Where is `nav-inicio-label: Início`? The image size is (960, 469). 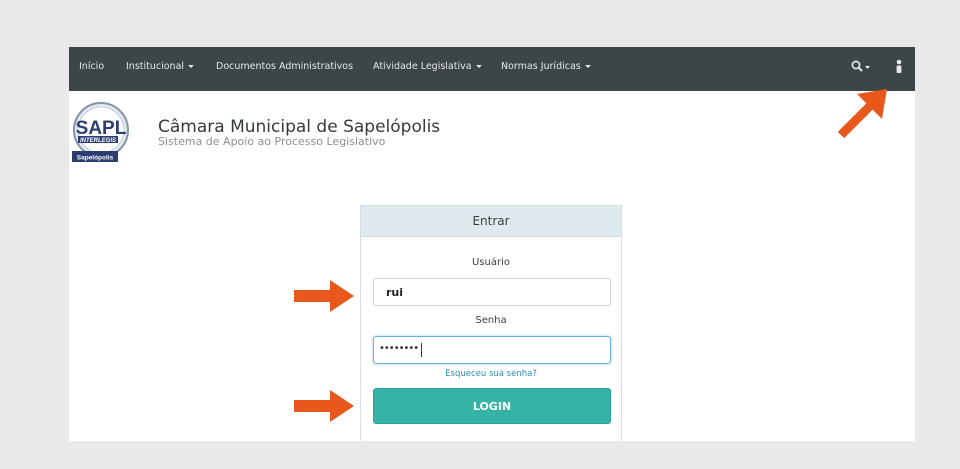
nav-inicio-label: Início is located at coordinates (92, 66).